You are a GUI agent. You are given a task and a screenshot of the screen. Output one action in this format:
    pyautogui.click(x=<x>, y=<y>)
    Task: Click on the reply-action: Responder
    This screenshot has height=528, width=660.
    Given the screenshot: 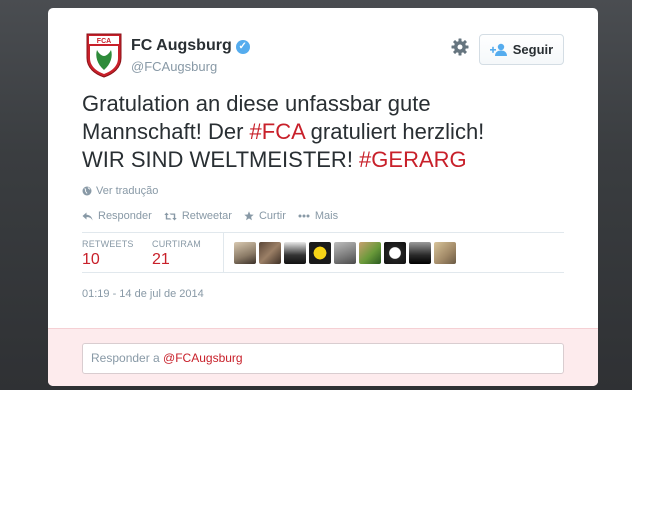 What is the action you would take?
    pyautogui.click(x=117, y=216)
    